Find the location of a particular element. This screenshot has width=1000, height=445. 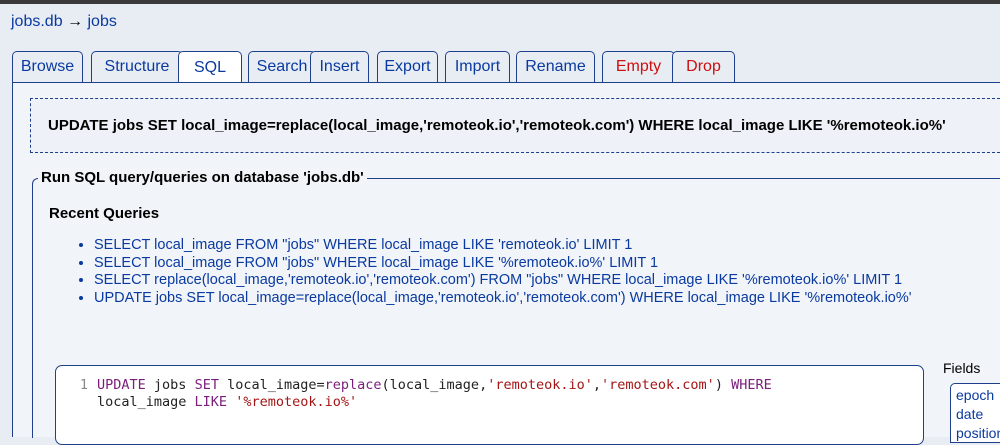

tab-export: Export is located at coordinates (407, 66).